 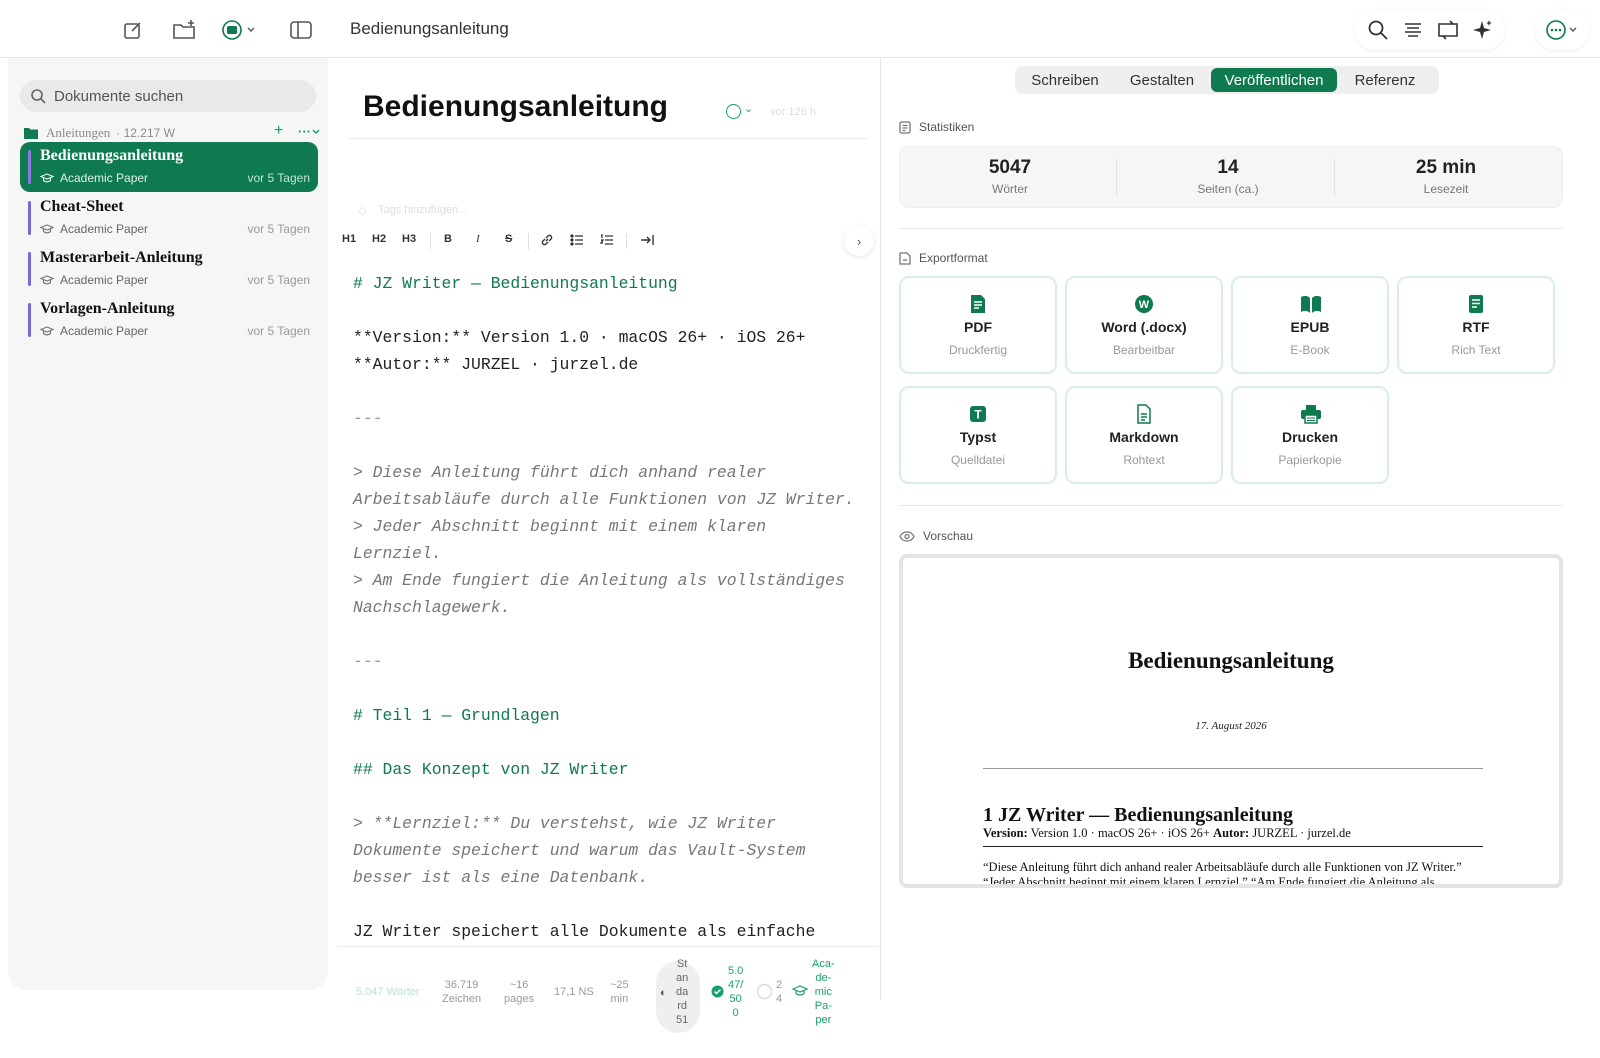 What do you see at coordinates (978, 325) in the screenshot?
I see `export-pdf-button: PDF Druckfertig` at bounding box center [978, 325].